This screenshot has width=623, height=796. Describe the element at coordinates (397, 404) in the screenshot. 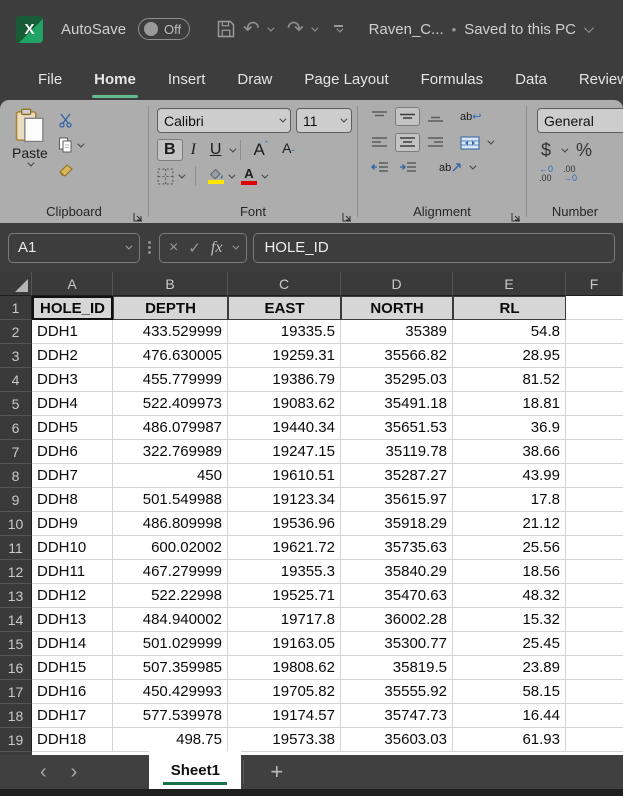

I see `cell-D5: 35491.18` at that location.